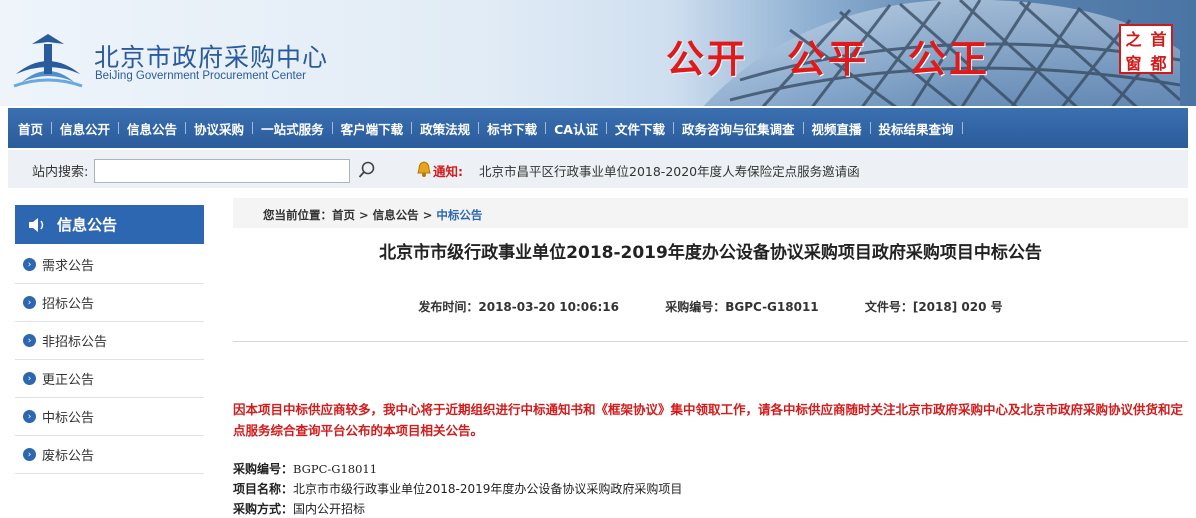  What do you see at coordinates (335, 469) in the screenshot?
I see `field-value: BGPC-G18011` at bounding box center [335, 469].